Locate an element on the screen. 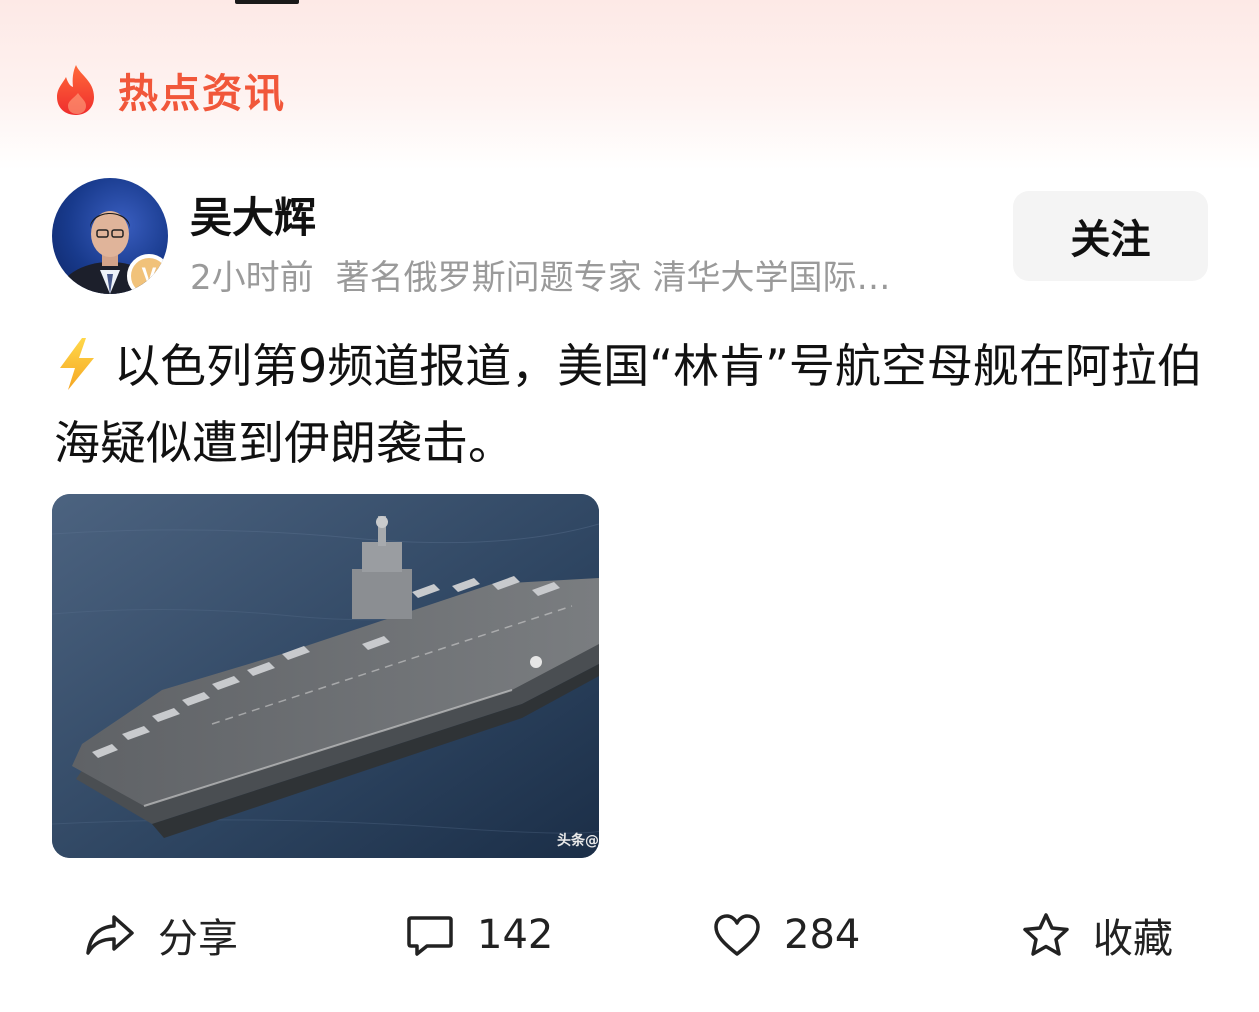  heart-icon is located at coordinates (737, 935).